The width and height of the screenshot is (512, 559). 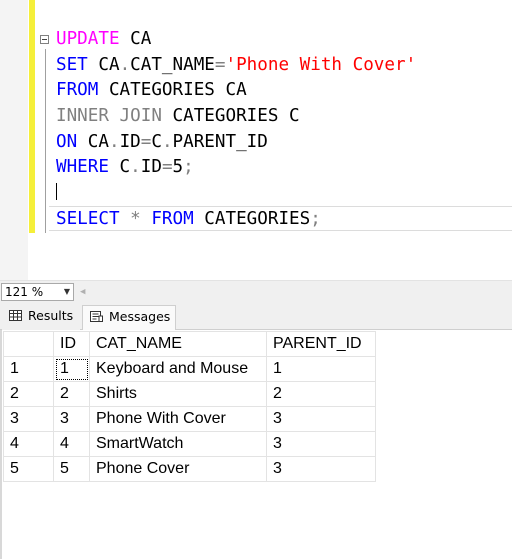 I want to click on table-row: 4 4 SmartWatch 3, so click(x=189, y=444).